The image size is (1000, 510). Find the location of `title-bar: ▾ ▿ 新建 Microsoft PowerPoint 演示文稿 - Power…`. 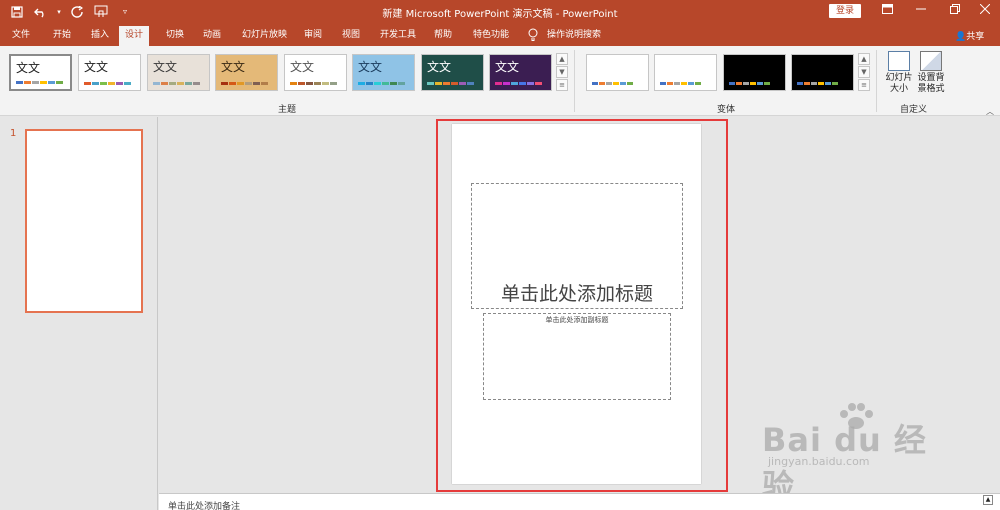

title-bar: ▾ ▿ 新建 Microsoft PowerPoint 演示文稿 - Power… is located at coordinates (500, 11).